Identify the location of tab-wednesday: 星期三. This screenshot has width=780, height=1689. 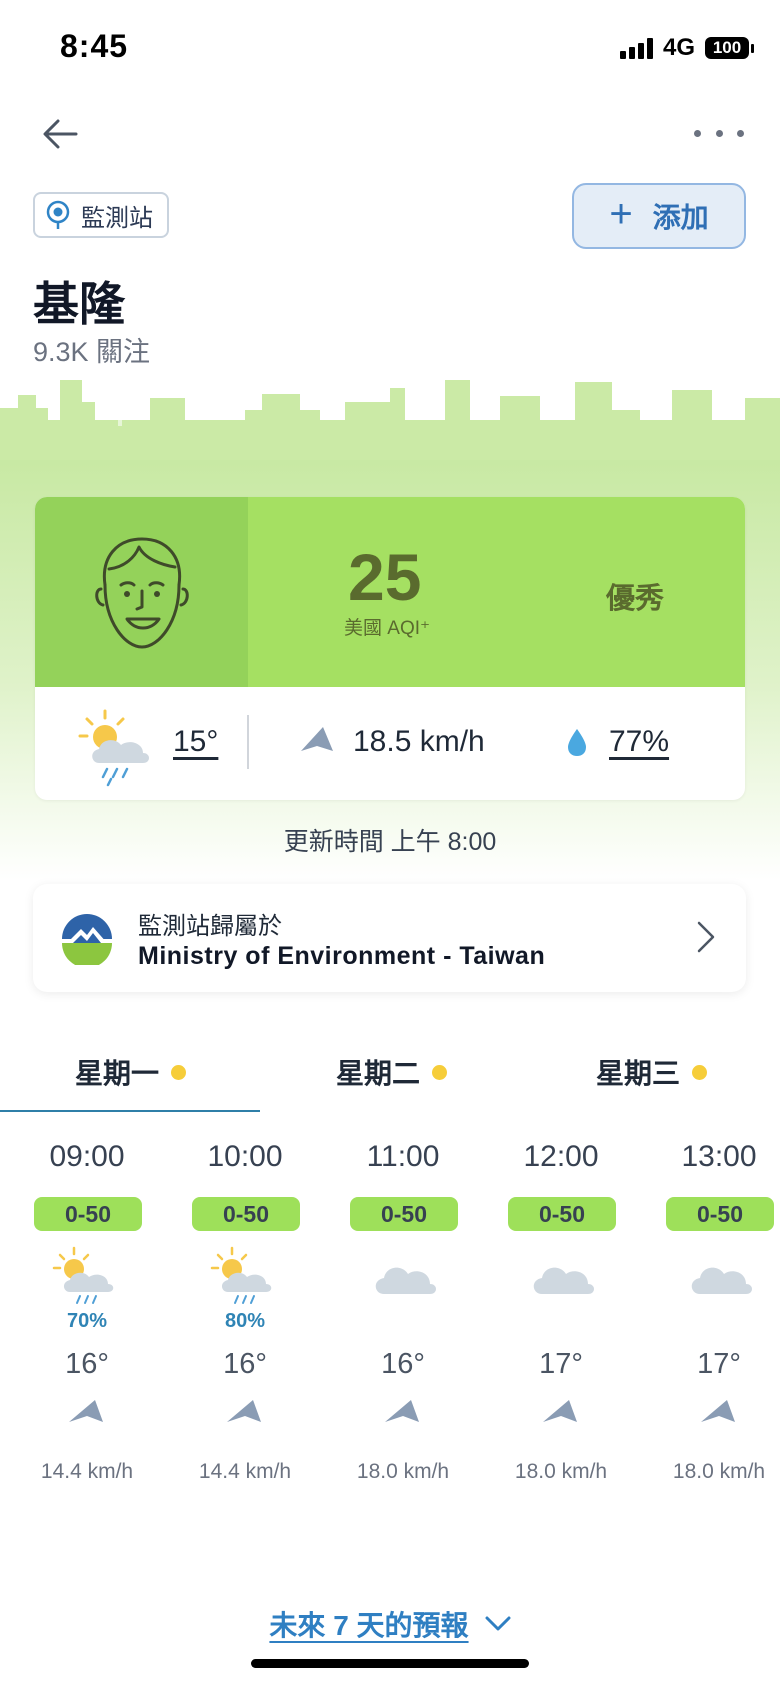
(652, 1072).